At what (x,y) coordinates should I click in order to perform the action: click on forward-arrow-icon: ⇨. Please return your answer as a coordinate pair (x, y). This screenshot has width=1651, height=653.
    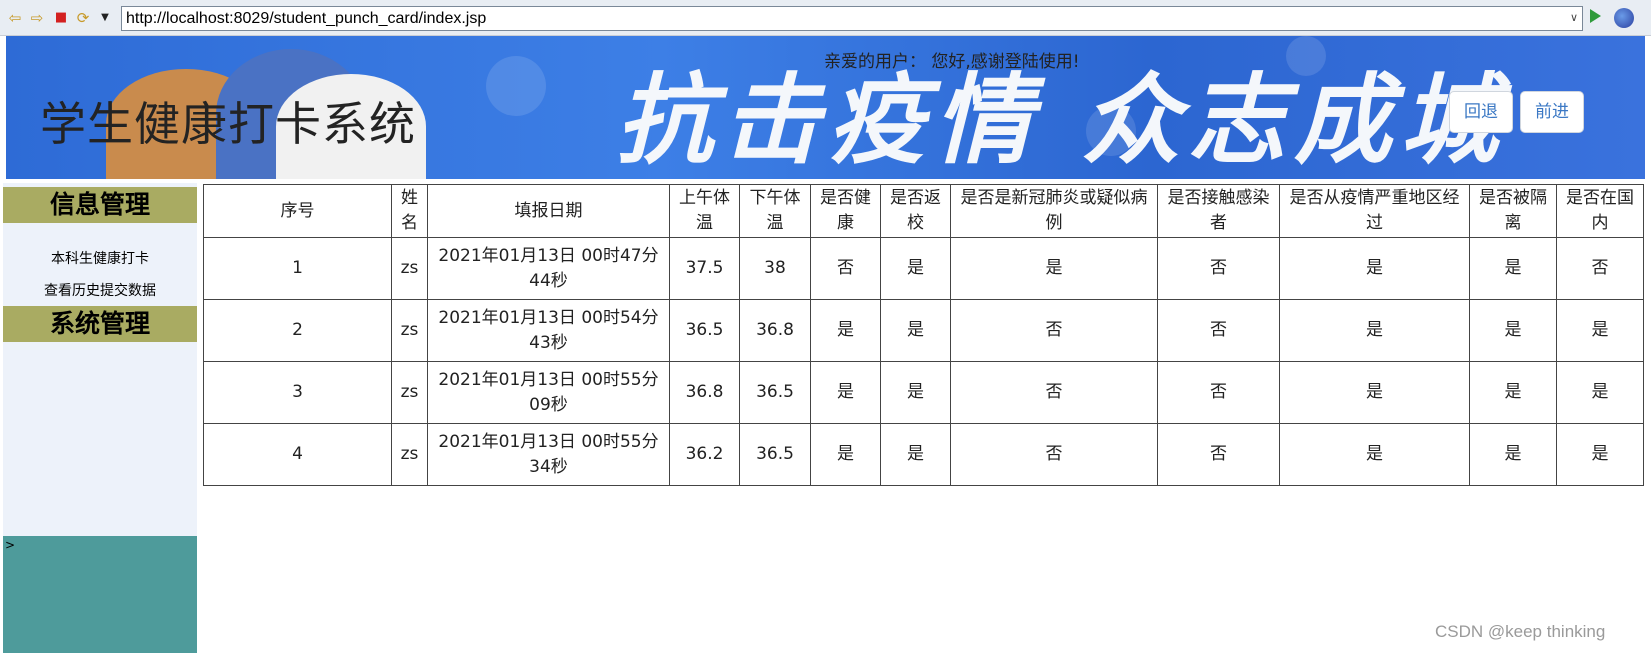
    Looking at the image, I should click on (37, 18).